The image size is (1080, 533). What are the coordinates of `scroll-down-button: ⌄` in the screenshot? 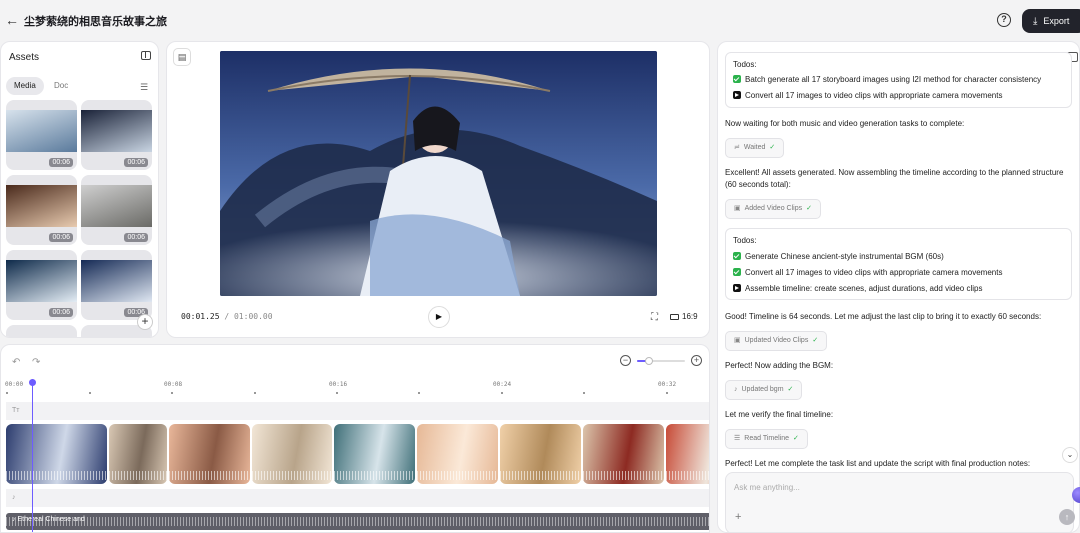 It's located at (1070, 455).